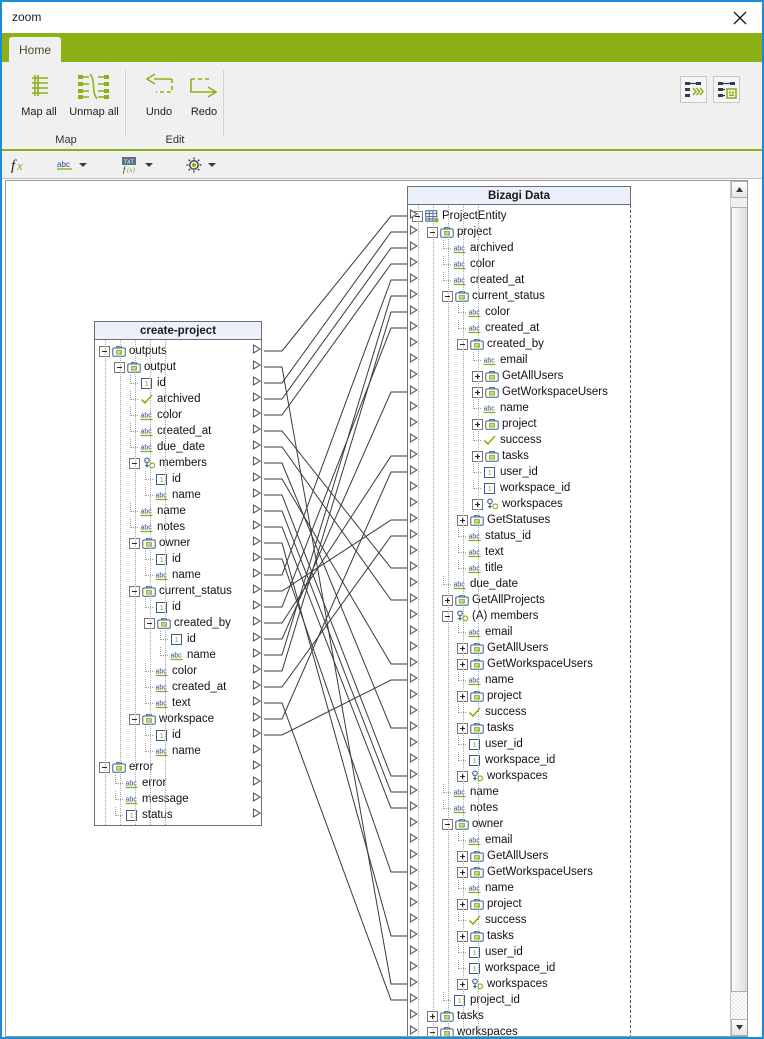 This screenshot has width=764, height=1039. I want to click on canvas-vertical-scrollbar, so click(738, 608).